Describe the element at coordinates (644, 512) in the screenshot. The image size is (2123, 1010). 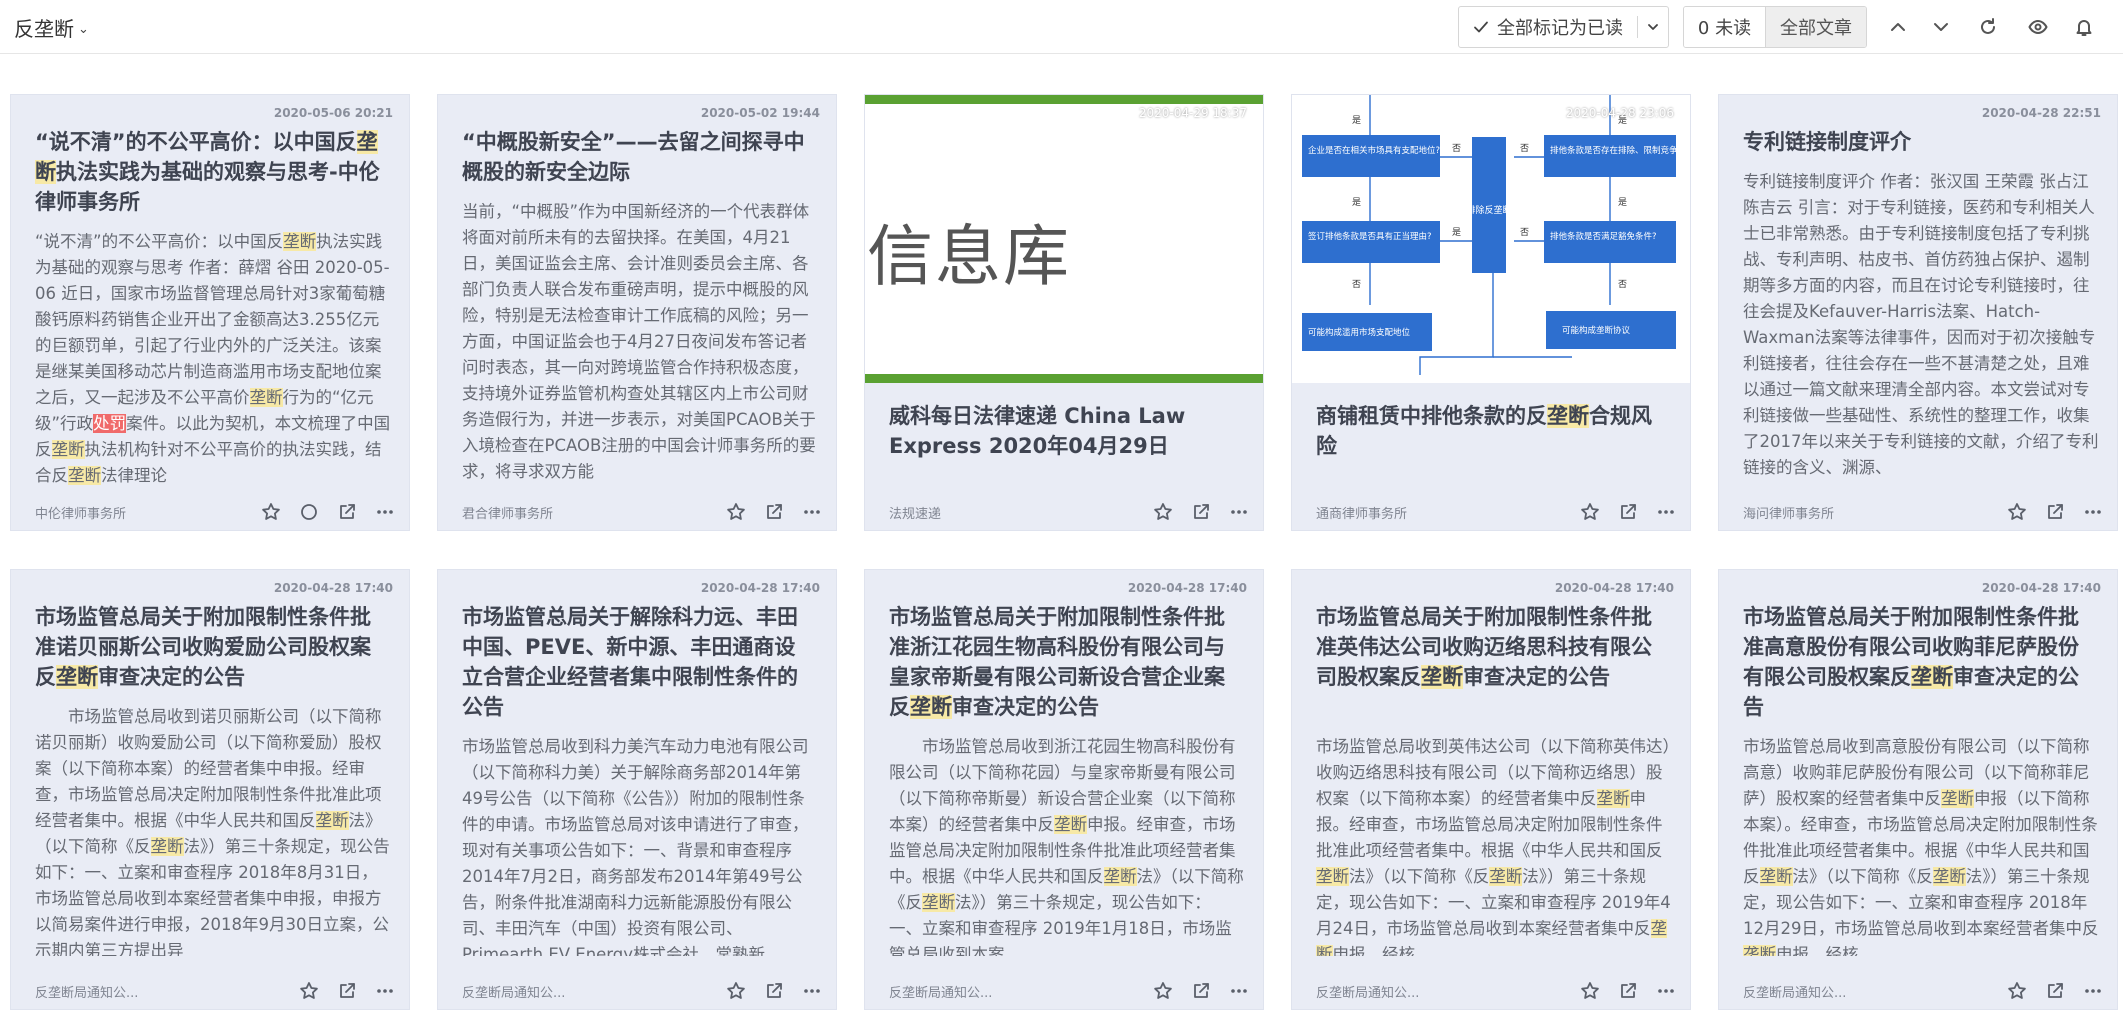
I see `article-footer: 君合律师事务所` at that location.